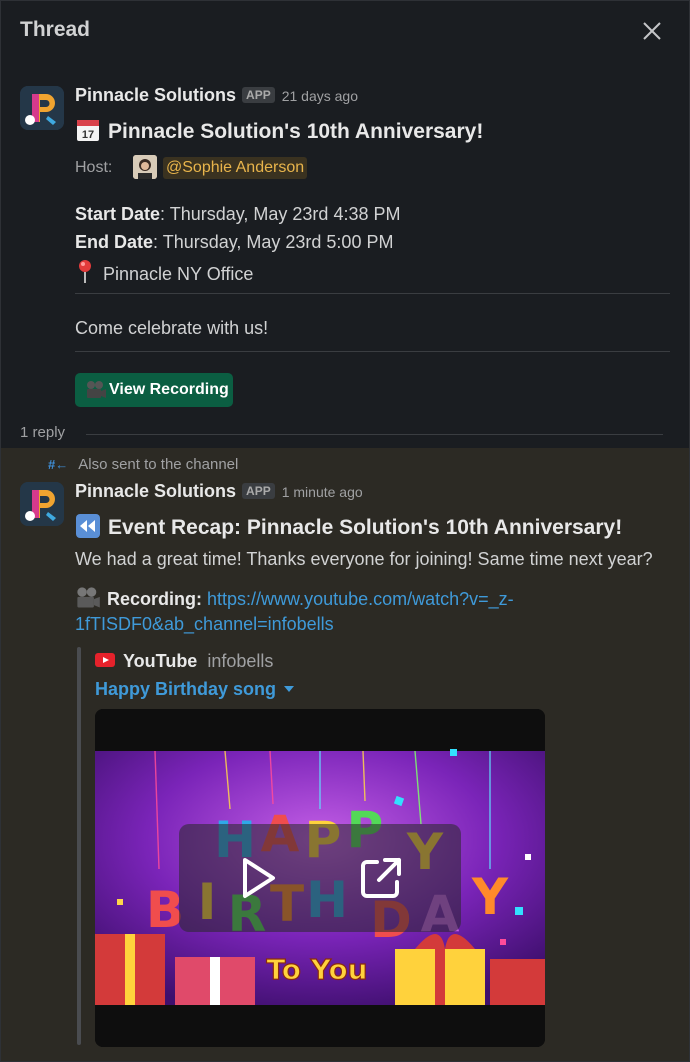 The image size is (690, 1062). I want to click on recording-label: Recording:, so click(155, 599).